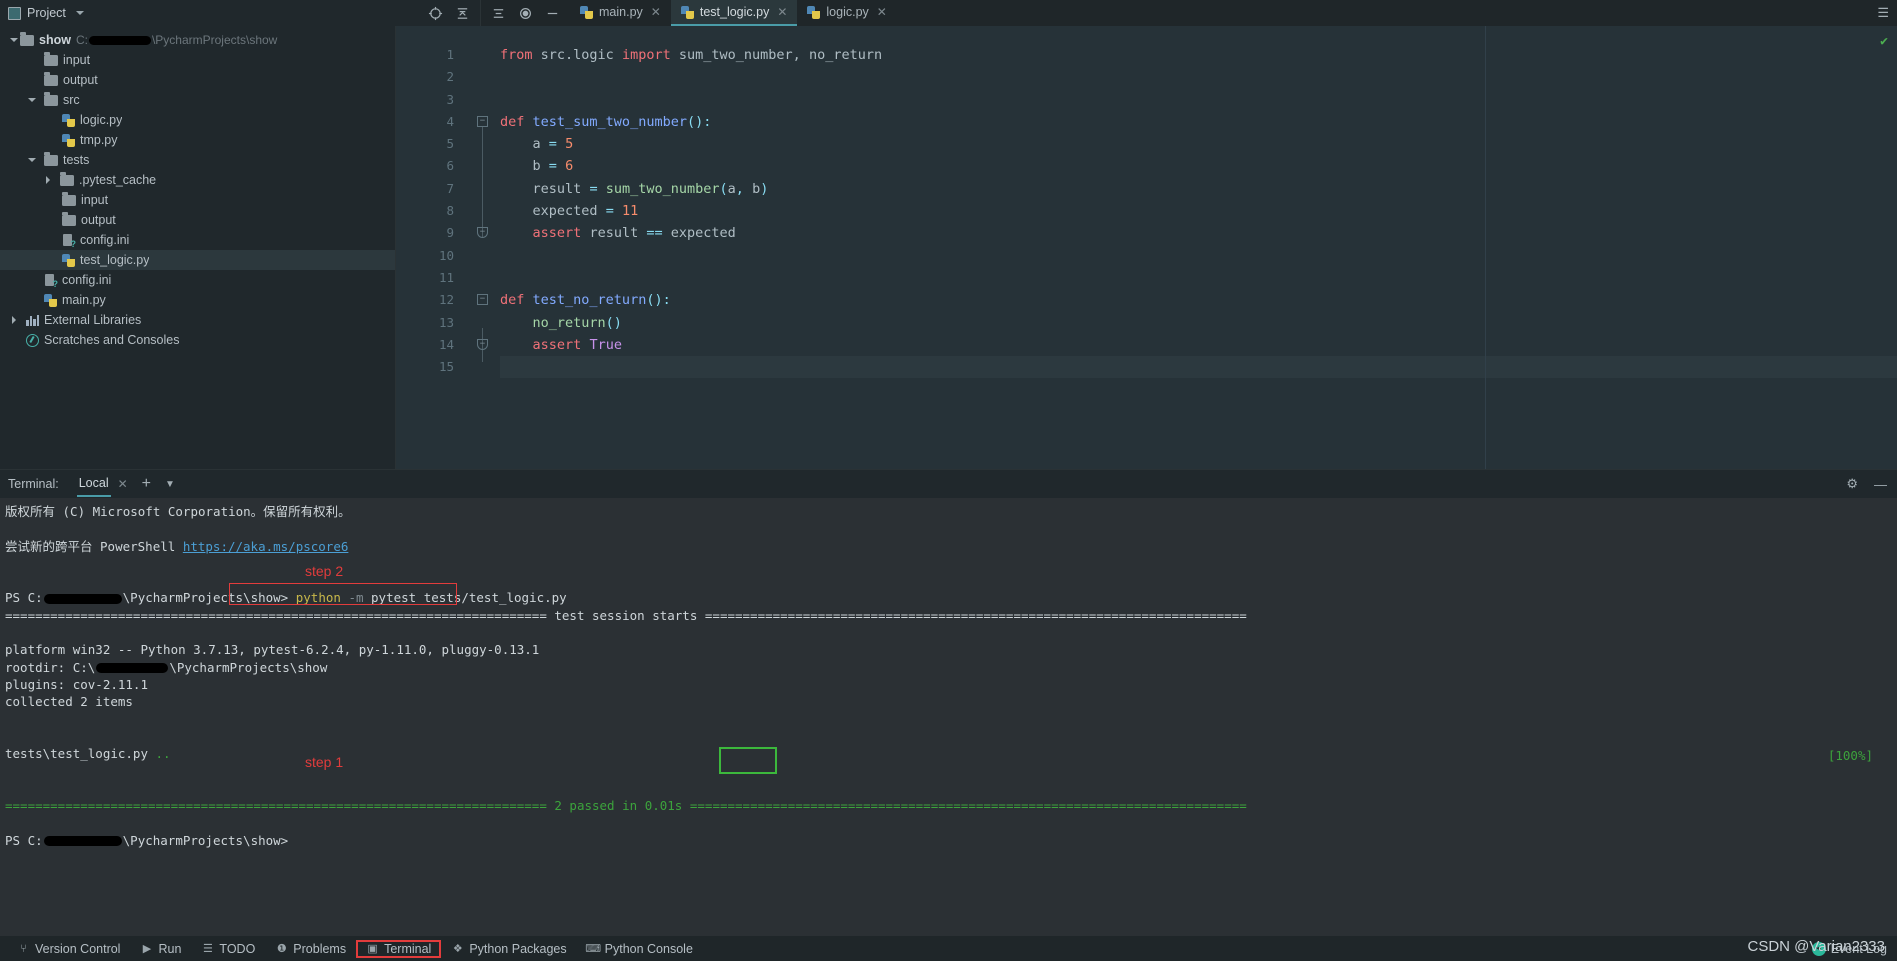 This screenshot has height=961, width=1897. Describe the element at coordinates (525, 13) in the screenshot. I see `settings-icon` at that location.